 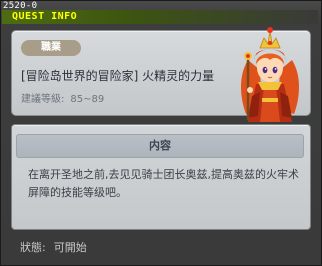 What do you see at coordinates (43, 99) in the screenshot?
I see `level-label: 建議等級:` at bounding box center [43, 99].